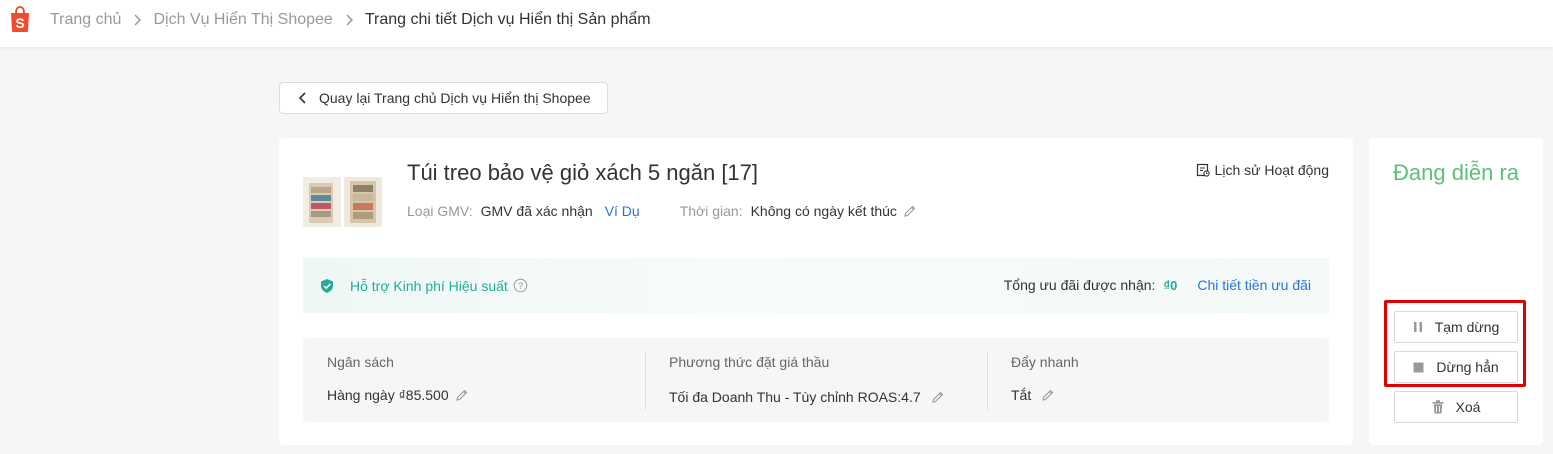 Image resolution: width=1553 pixels, height=454 pixels. I want to click on delete-button: Xoá, so click(1456, 407).